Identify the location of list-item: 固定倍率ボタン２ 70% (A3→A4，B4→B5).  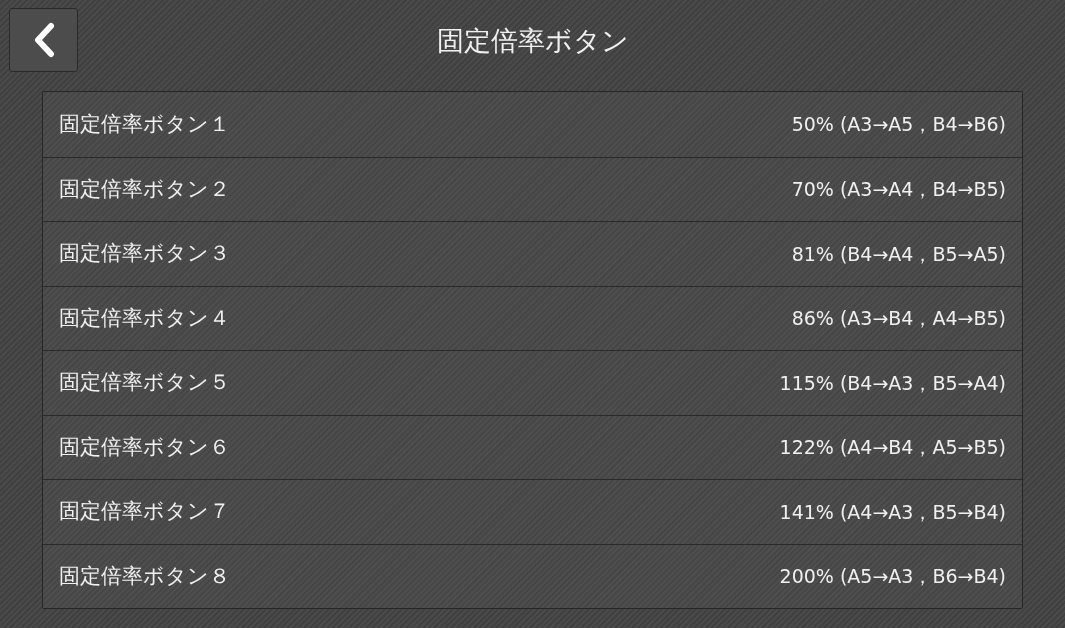
(532, 188).